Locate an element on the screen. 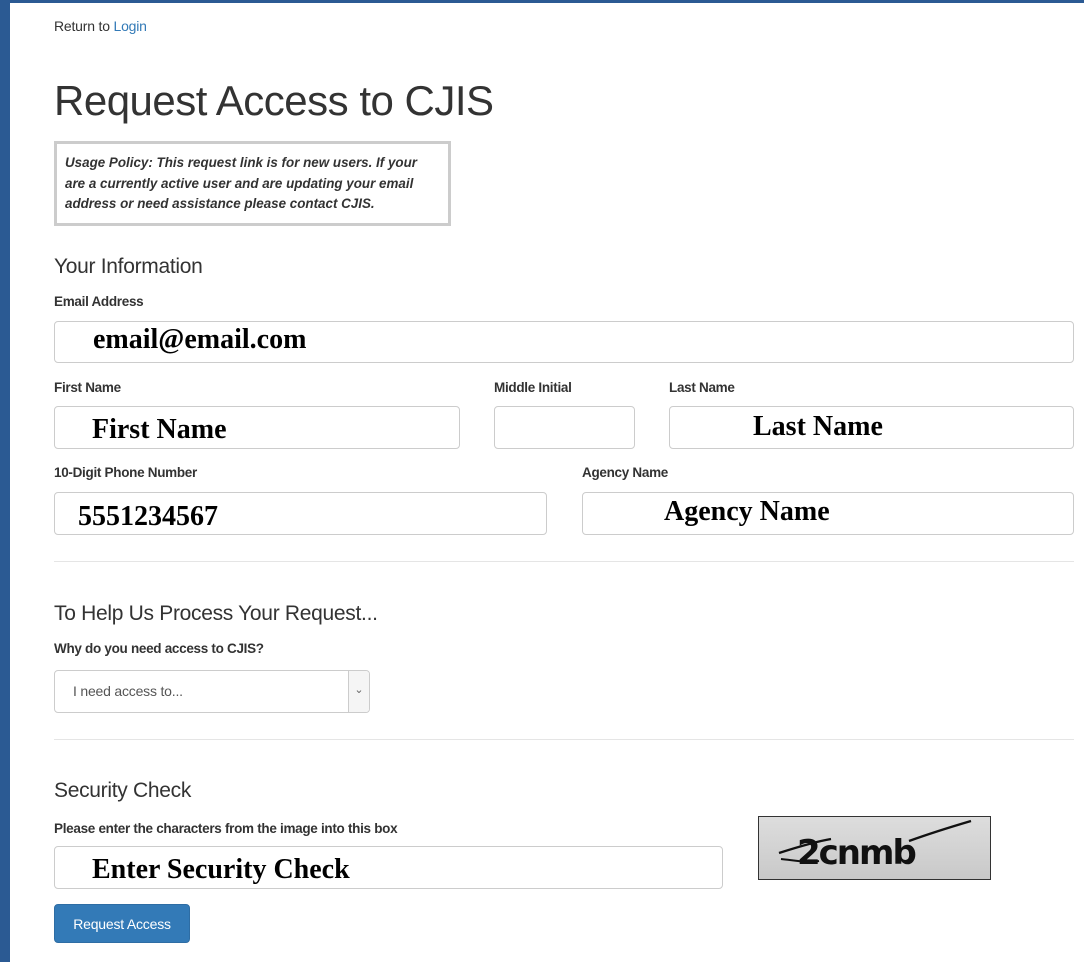  return-to-login: Return to Login is located at coordinates (100, 26).